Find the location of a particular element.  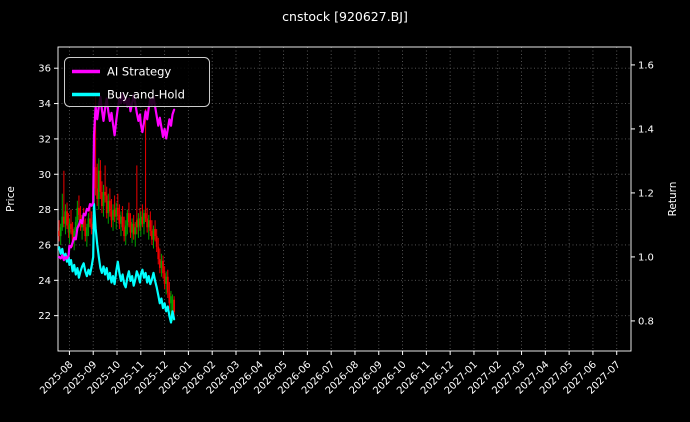

left-axis-label: Price is located at coordinates (11, 199).